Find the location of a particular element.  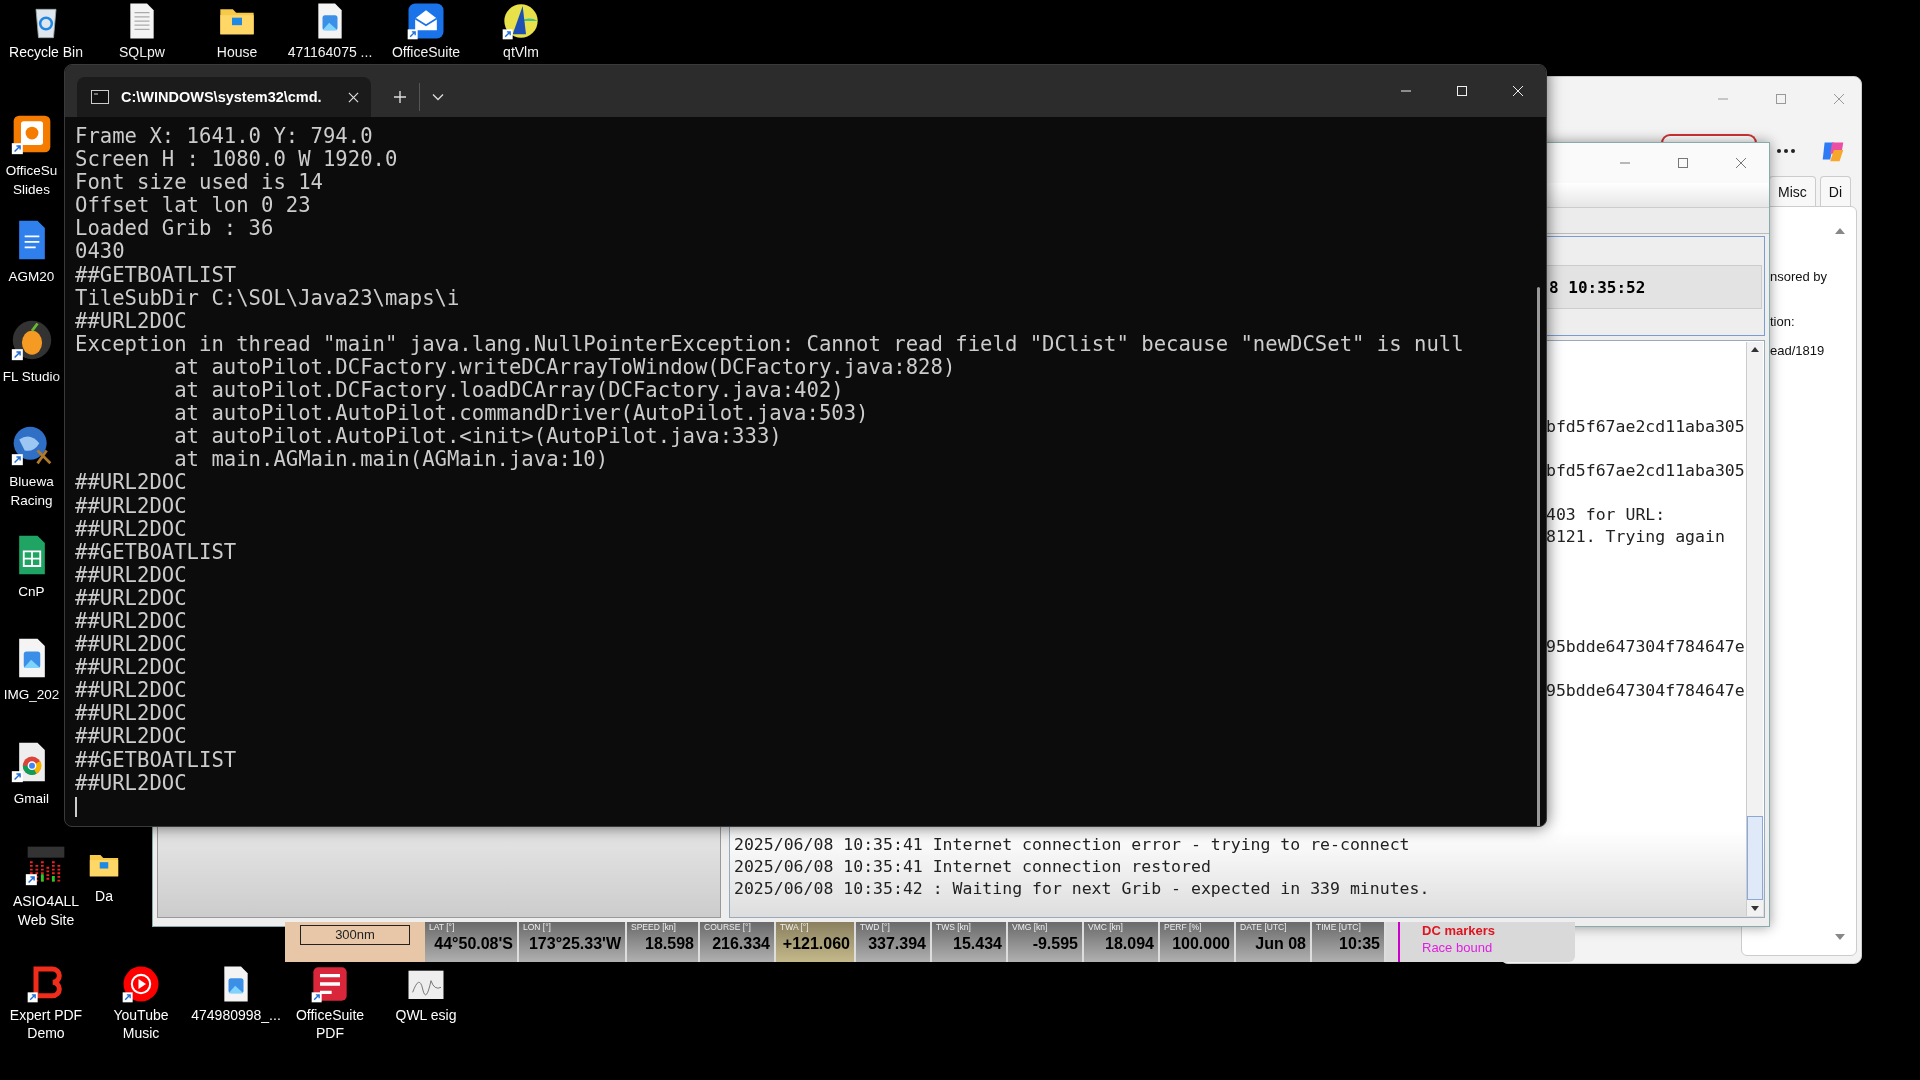

cell-label: VMG [kn] is located at coordinates (1030, 927).